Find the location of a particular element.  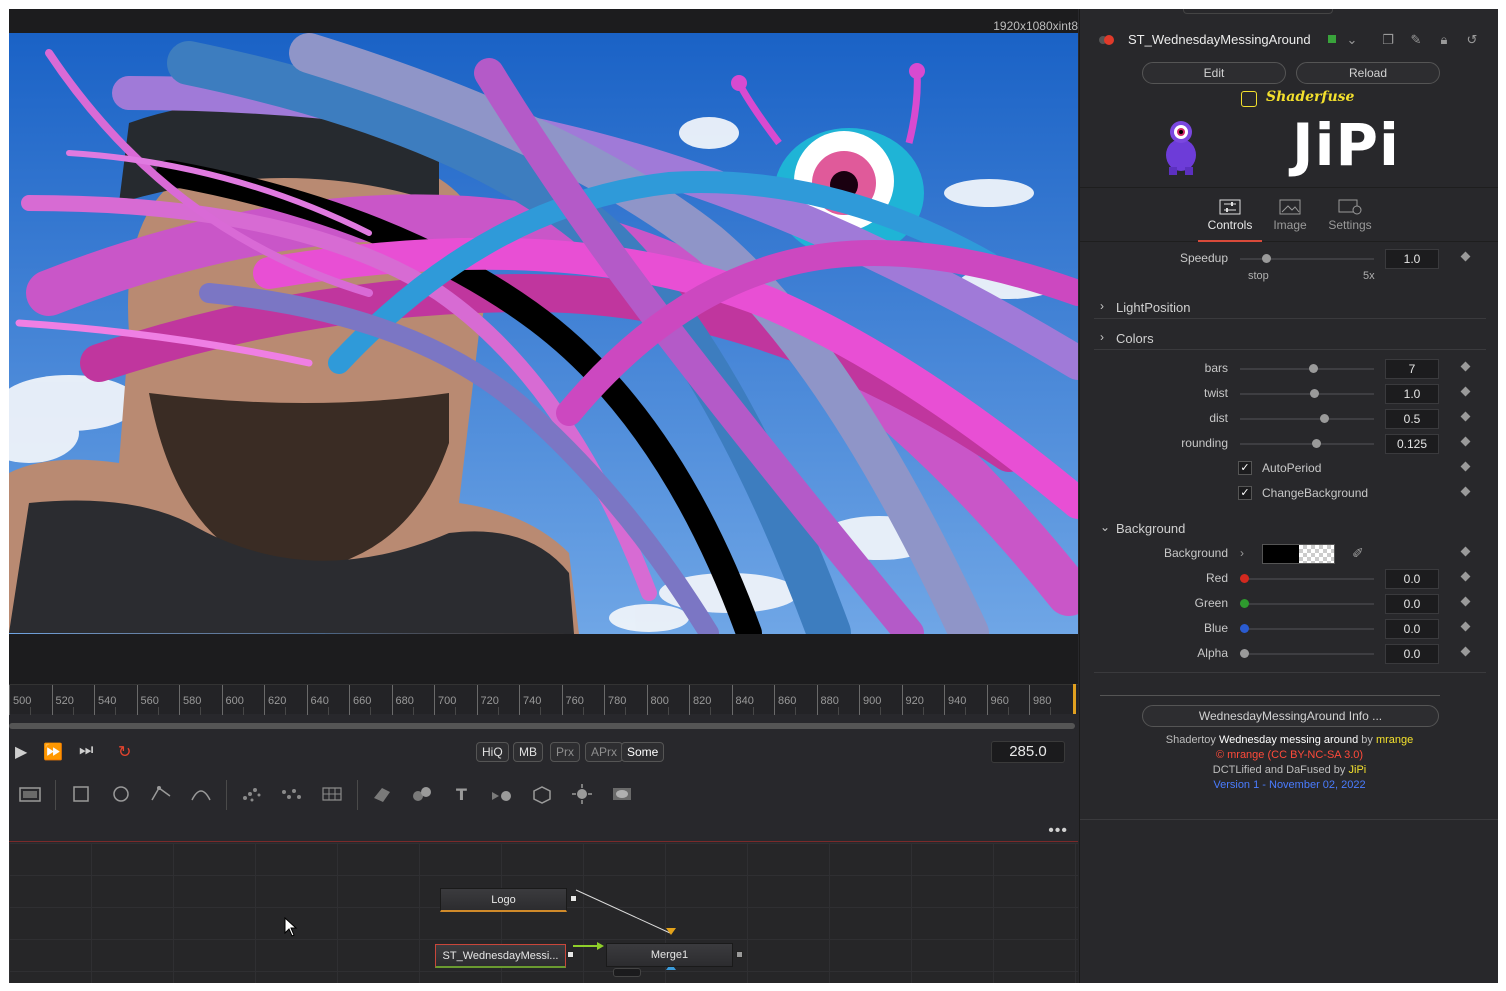

text3d-icon: T is located at coordinates (462, 794).